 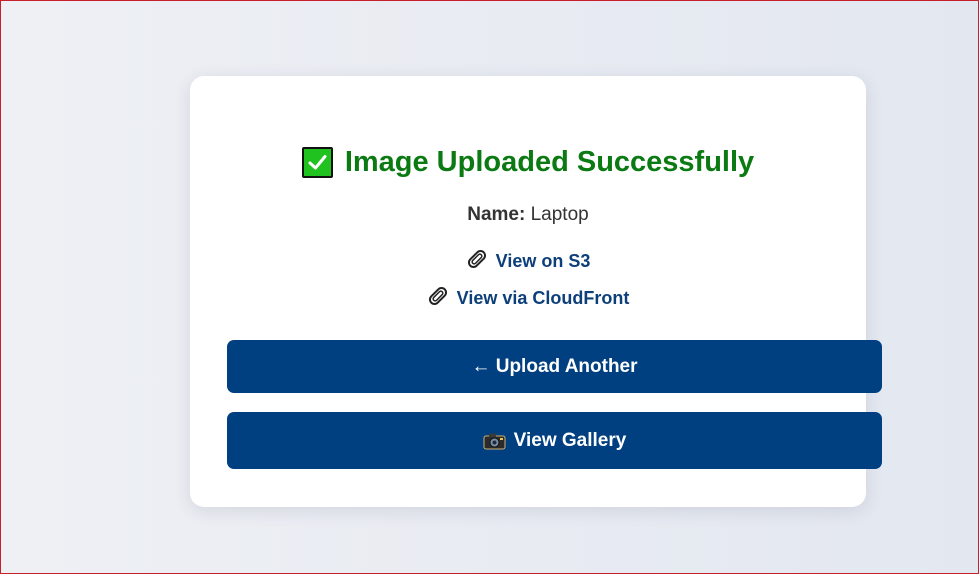 What do you see at coordinates (494, 441) in the screenshot?
I see `camera-icon` at bounding box center [494, 441].